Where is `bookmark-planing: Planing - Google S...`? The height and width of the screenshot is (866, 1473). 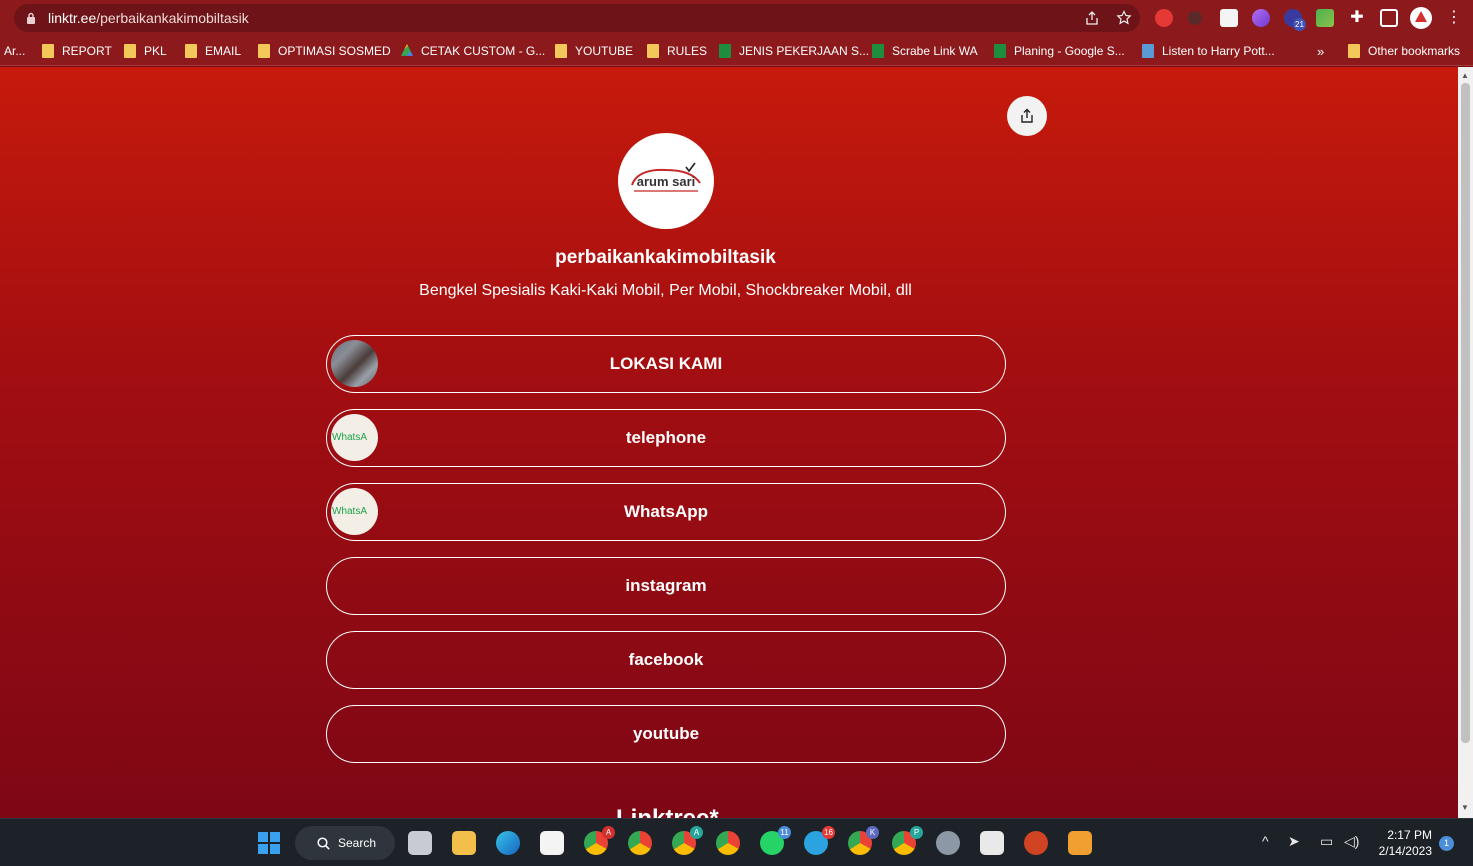
bookmark-planing: Planing - Google S... is located at coordinates (1059, 51).